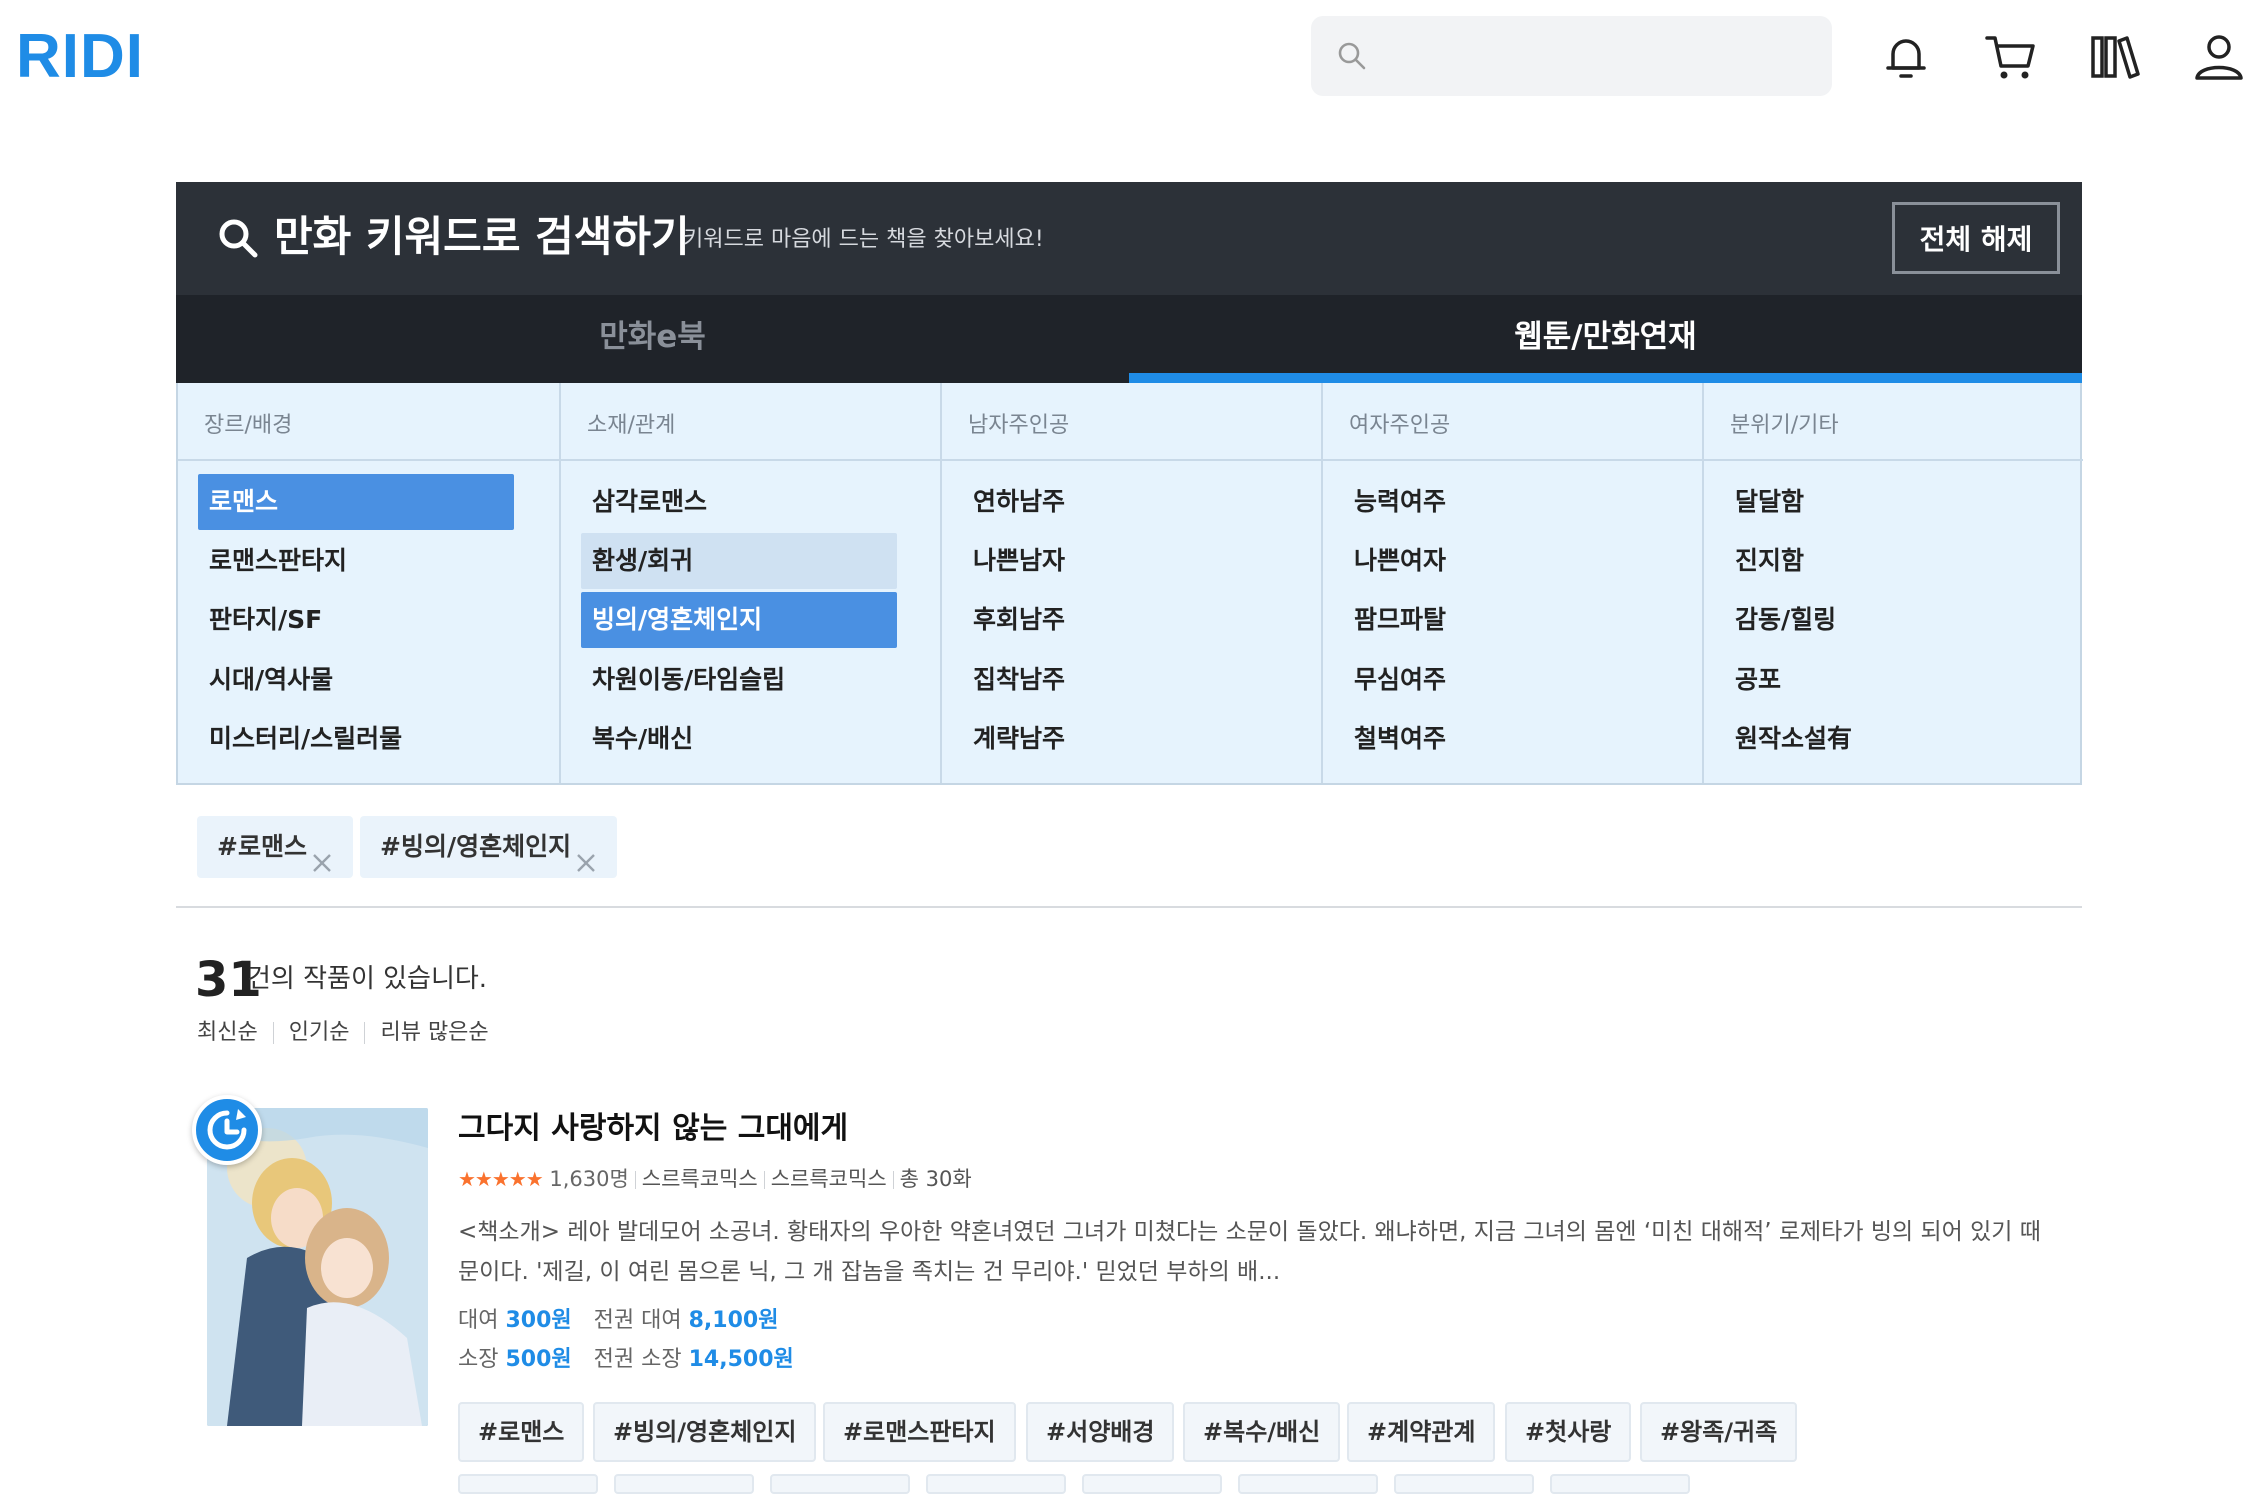  What do you see at coordinates (750, 422) in the screenshot?
I see `column-header: 소재/관계` at bounding box center [750, 422].